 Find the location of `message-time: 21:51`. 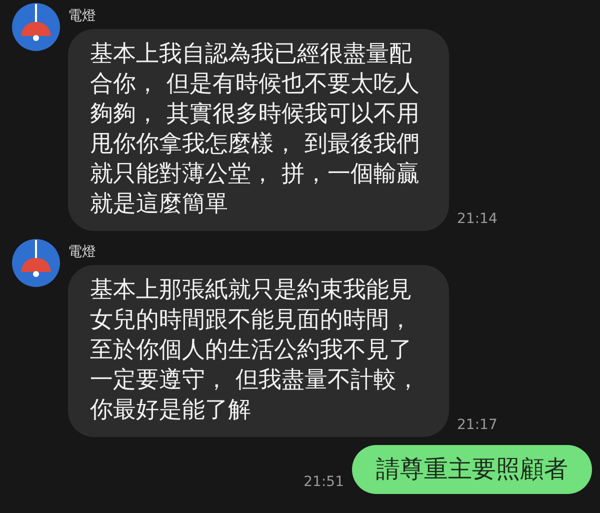

message-time: 21:51 is located at coordinates (324, 482).